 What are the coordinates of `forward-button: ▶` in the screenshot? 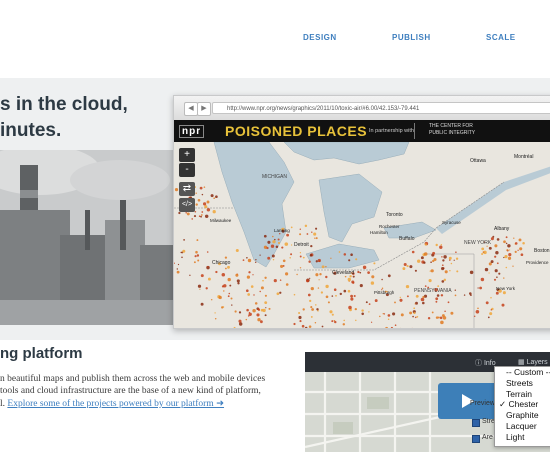 It's located at (204, 109).